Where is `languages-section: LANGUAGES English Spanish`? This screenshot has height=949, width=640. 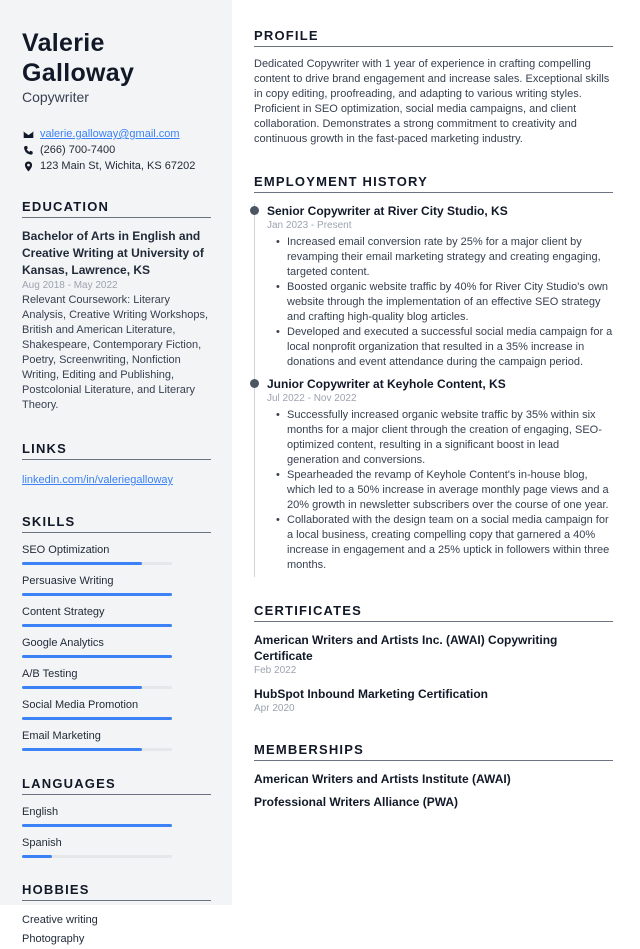 languages-section: LANGUAGES English Spanish is located at coordinates (116, 817).